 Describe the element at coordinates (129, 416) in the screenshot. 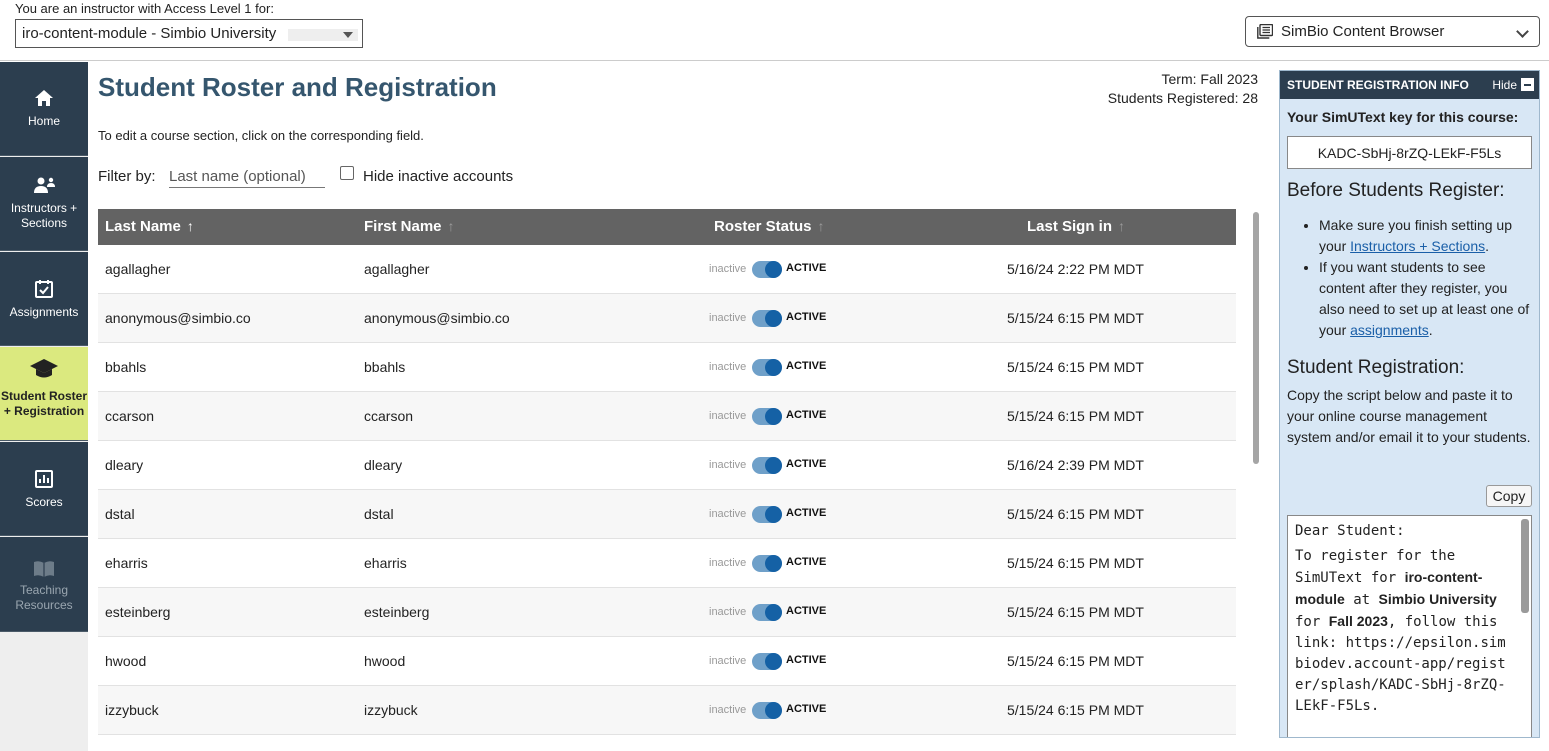

I see `last-name-cell: ccarson` at that location.